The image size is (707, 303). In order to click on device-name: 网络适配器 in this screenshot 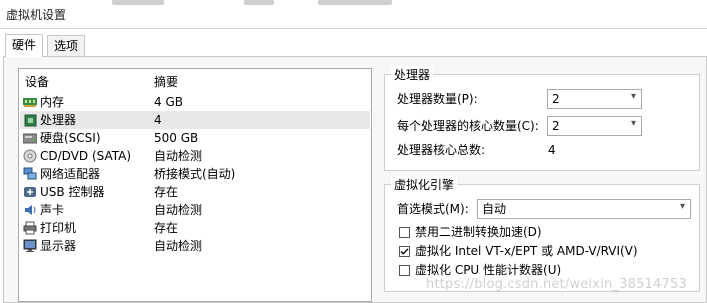, I will do `click(70, 174)`.